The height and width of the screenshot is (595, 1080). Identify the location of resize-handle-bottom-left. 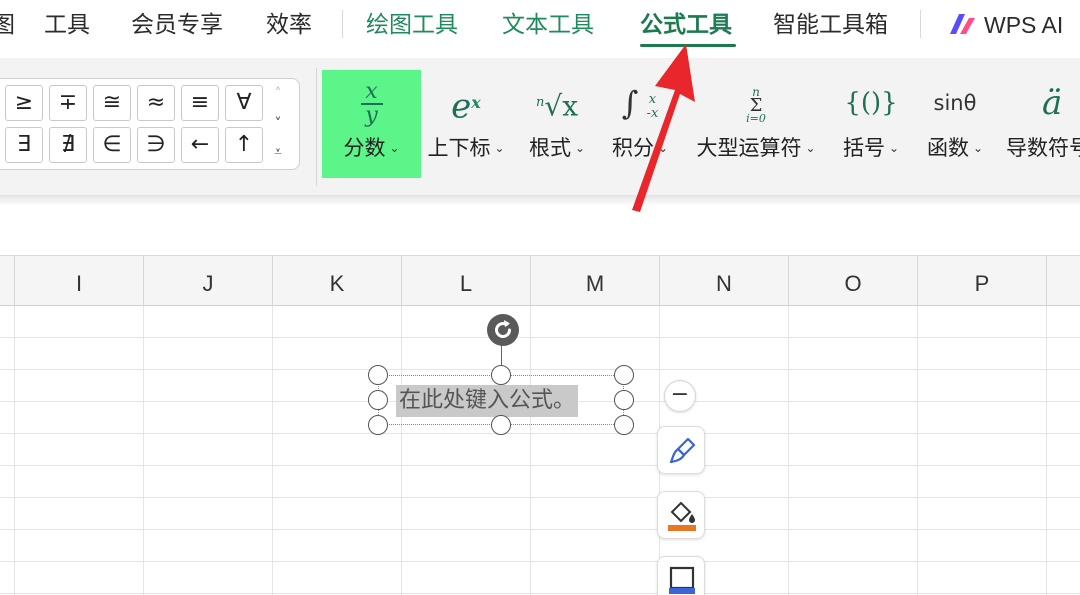
(378, 425).